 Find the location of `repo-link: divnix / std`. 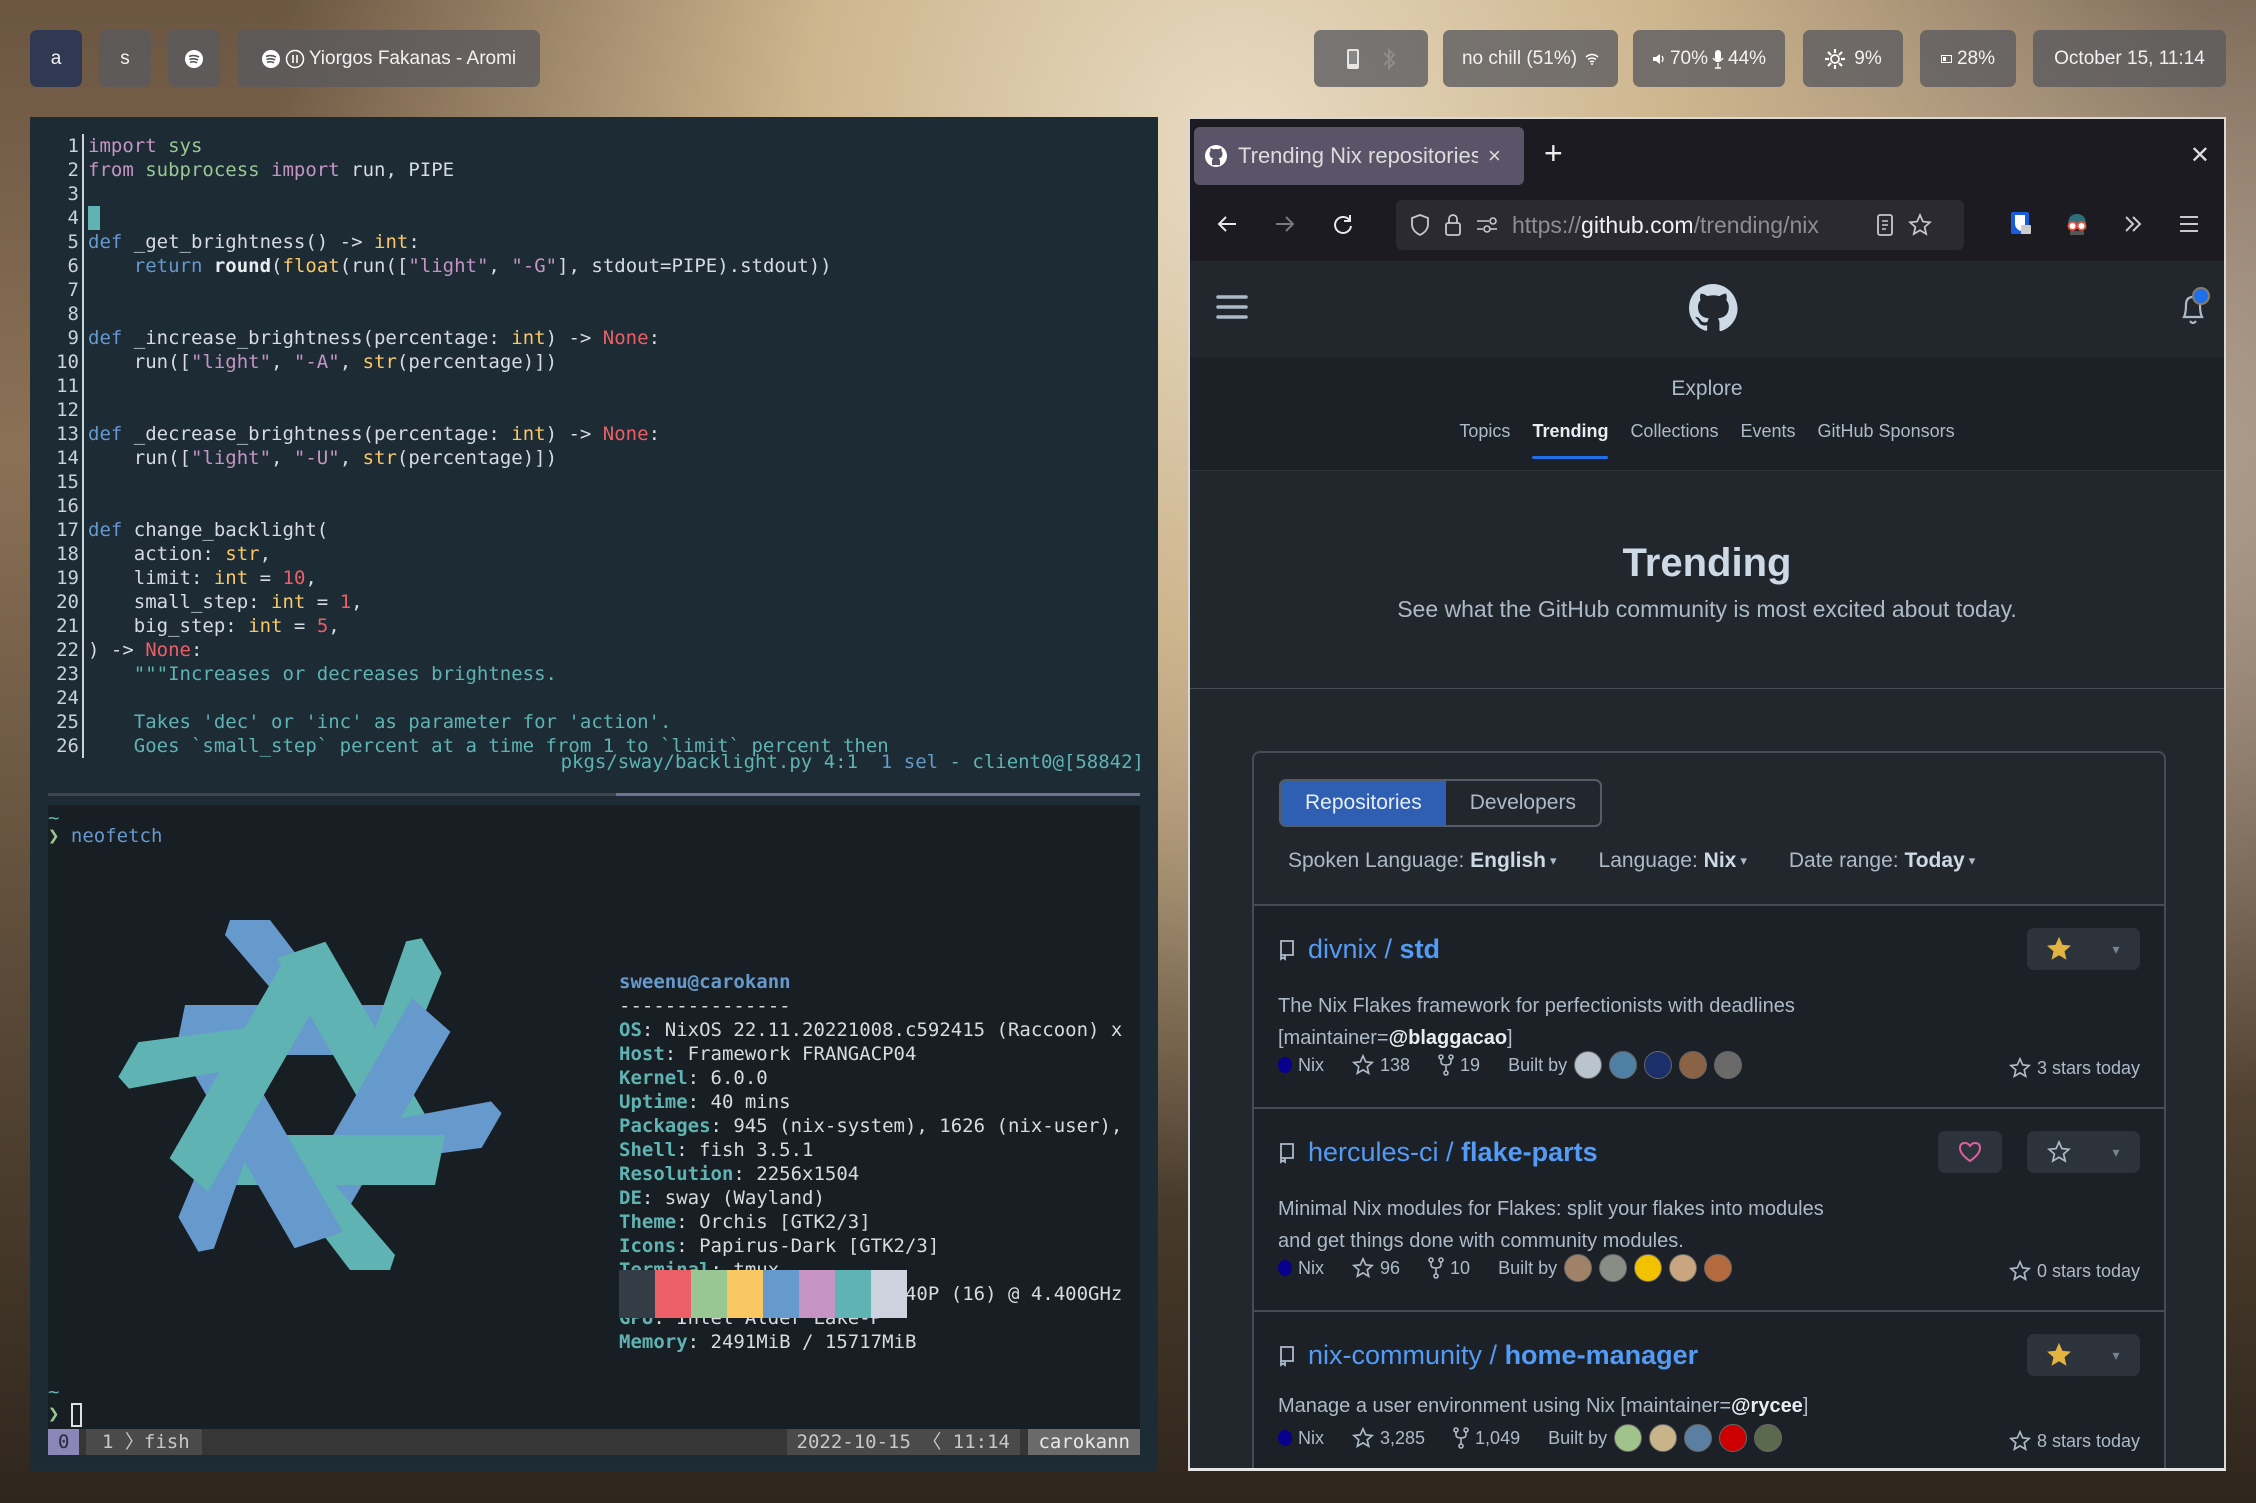

repo-link: divnix / std is located at coordinates (1374, 949).